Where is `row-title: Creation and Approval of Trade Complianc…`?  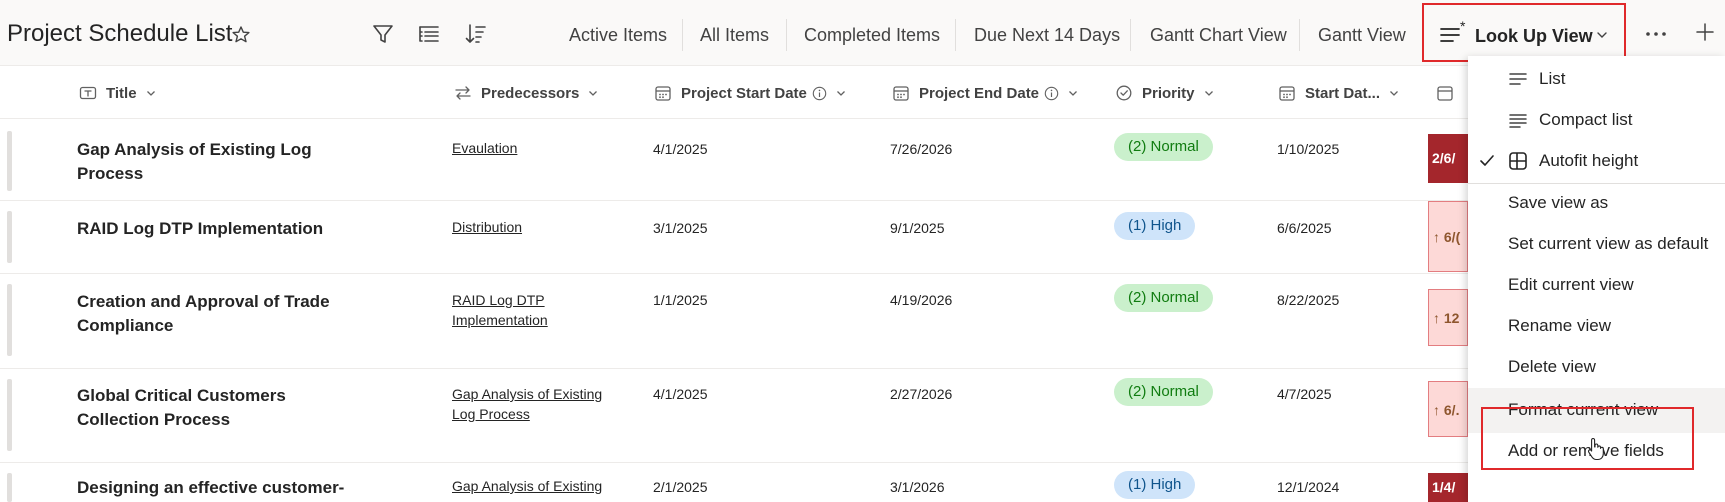
row-title: Creation and Approval of Trade Complianc… is located at coordinates (217, 314).